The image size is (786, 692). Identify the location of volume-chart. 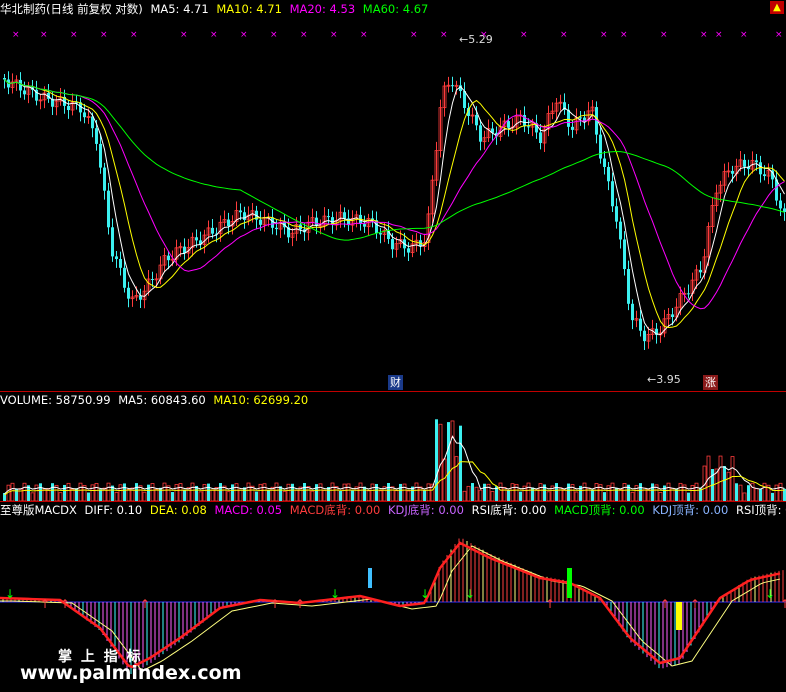
(393, 454).